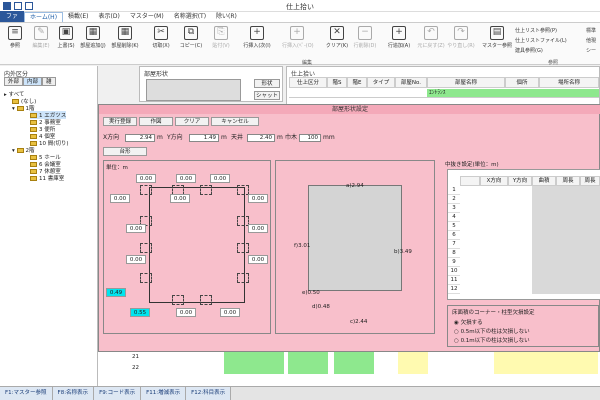 This screenshot has height=400, width=600. What do you see at coordinates (522, 82) in the screenshot?
I see `col-header: 個所` at bounding box center [522, 82].